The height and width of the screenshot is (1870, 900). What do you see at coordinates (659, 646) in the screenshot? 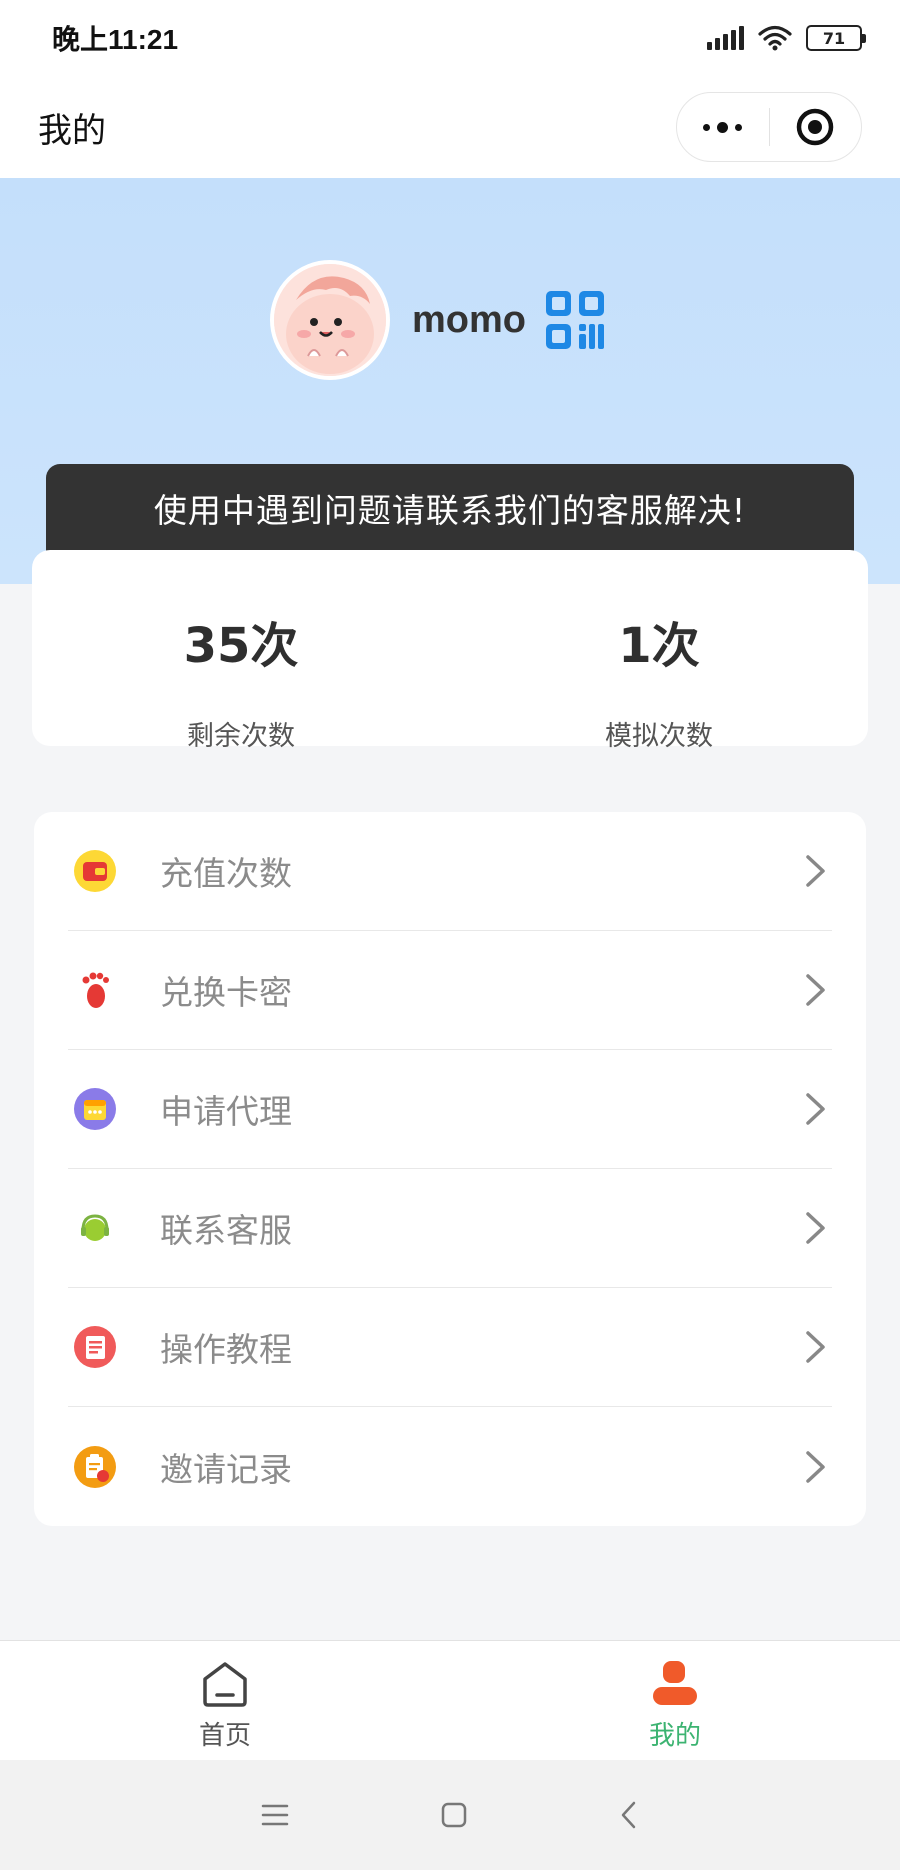
I see `stat-value: 1次` at bounding box center [659, 646].